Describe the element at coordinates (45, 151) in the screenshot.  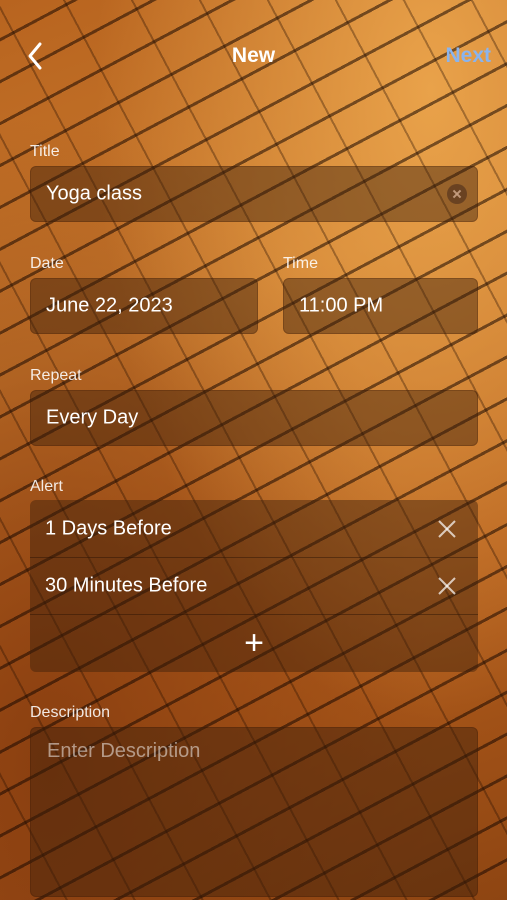
I see `title-label: Title` at that location.